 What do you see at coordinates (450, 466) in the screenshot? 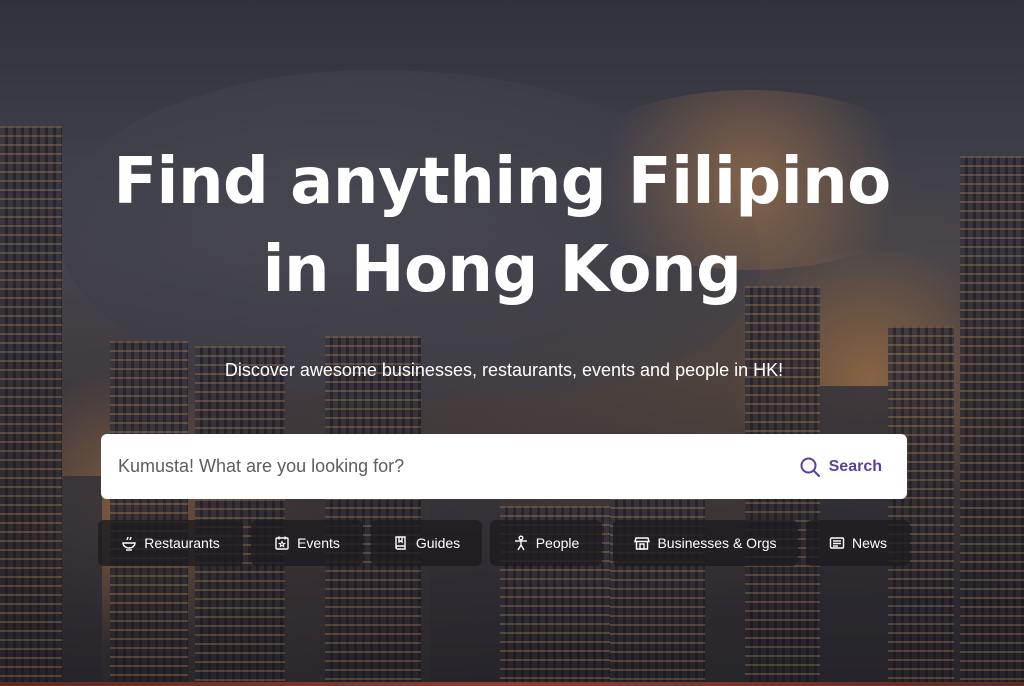
I see `search-input` at bounding box center [450, 466].